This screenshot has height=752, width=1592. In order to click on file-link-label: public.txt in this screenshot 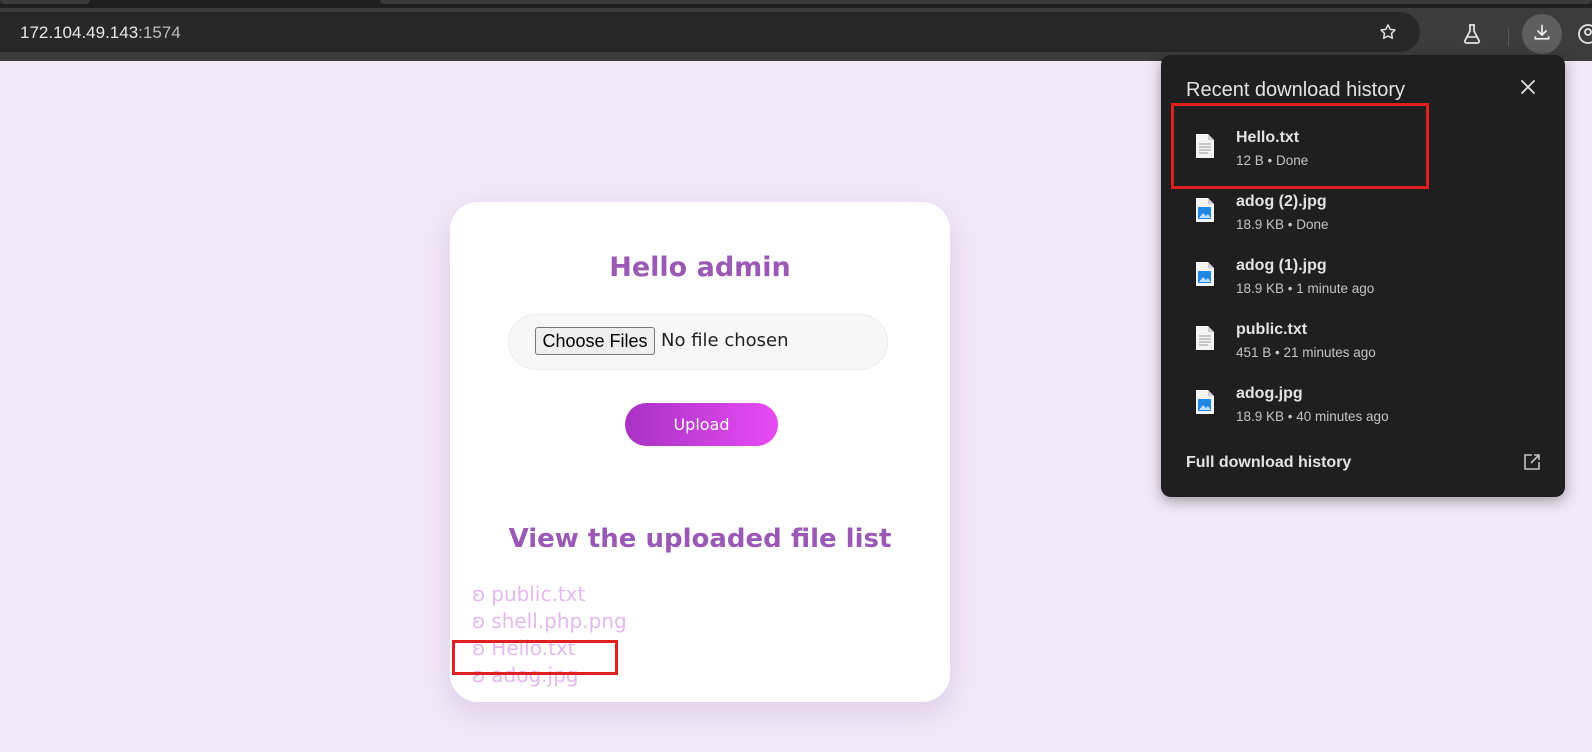, I will do `click(538, 594)`.